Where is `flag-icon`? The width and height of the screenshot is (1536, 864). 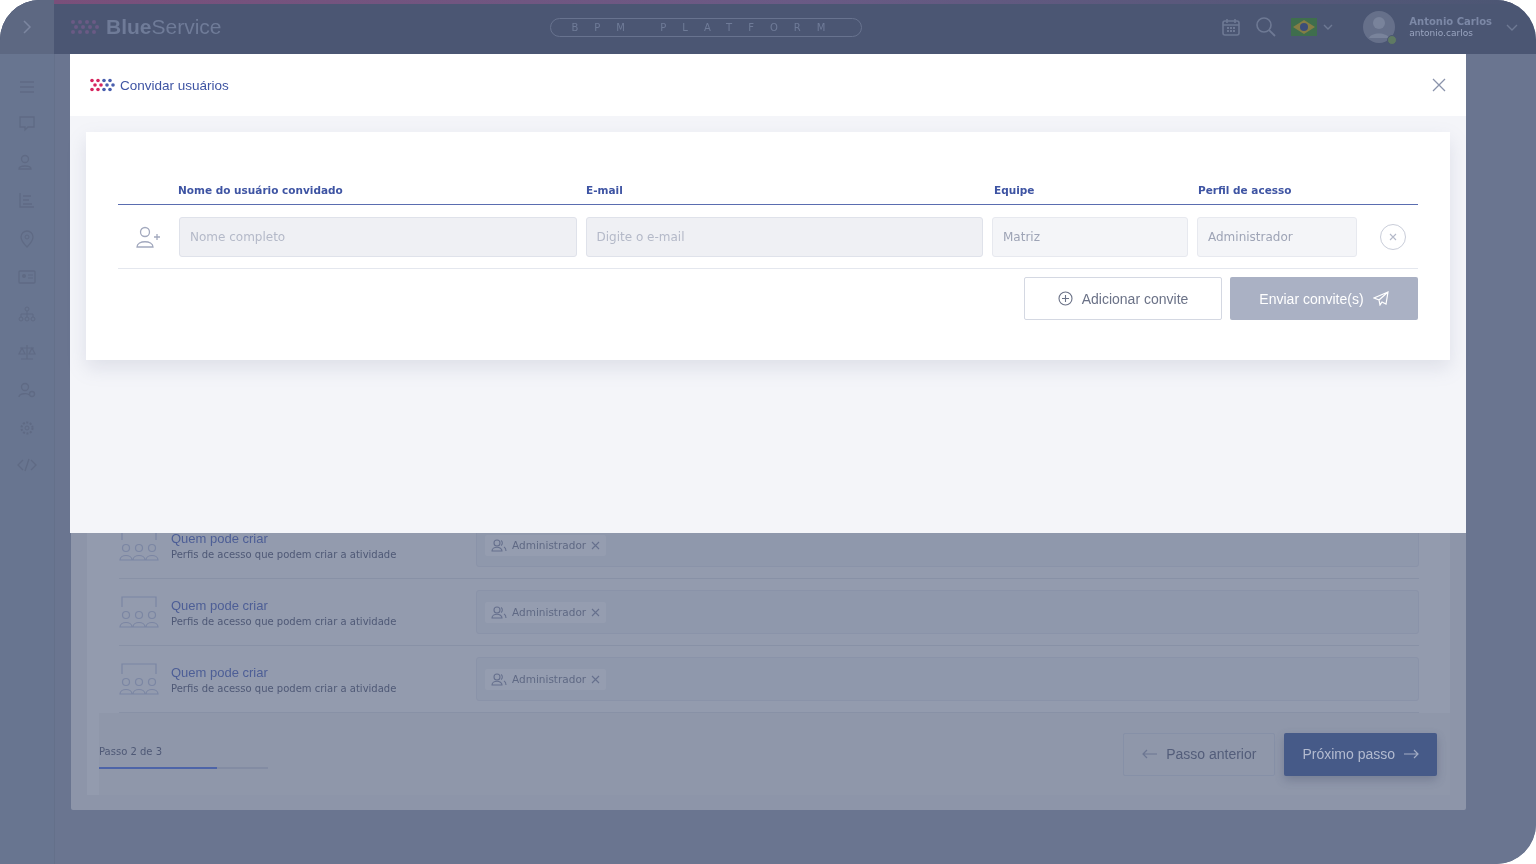
flag-icon is located at coordinates (1304, 27).